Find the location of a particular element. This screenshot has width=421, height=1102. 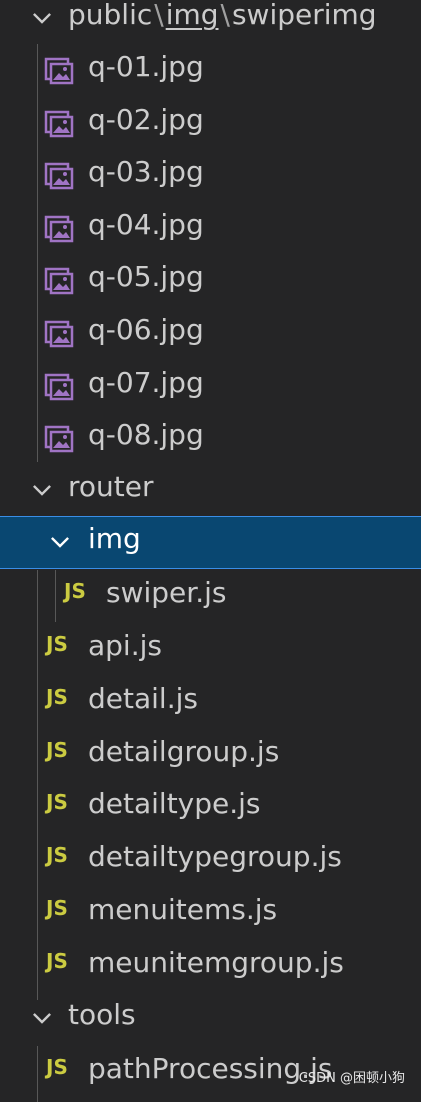

file-label: q-05.jpg is located at coordinates (146, 277).